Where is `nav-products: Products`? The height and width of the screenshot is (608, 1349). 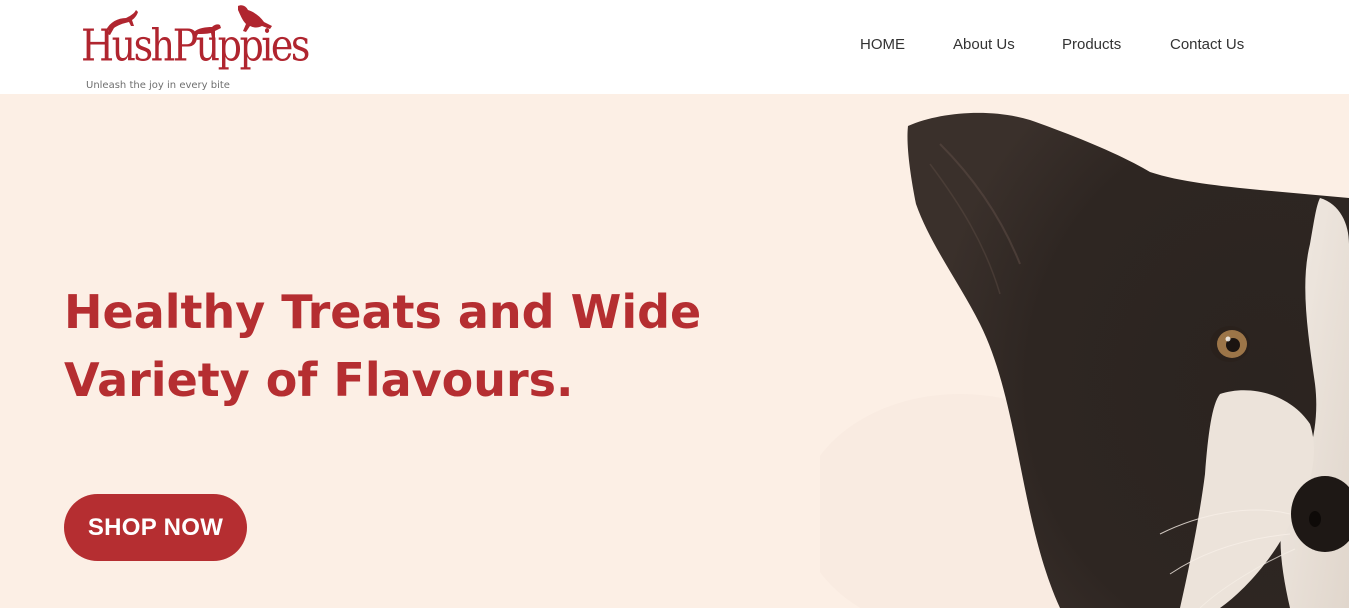
nav-products: Products is located at coordinates (1091, 46).